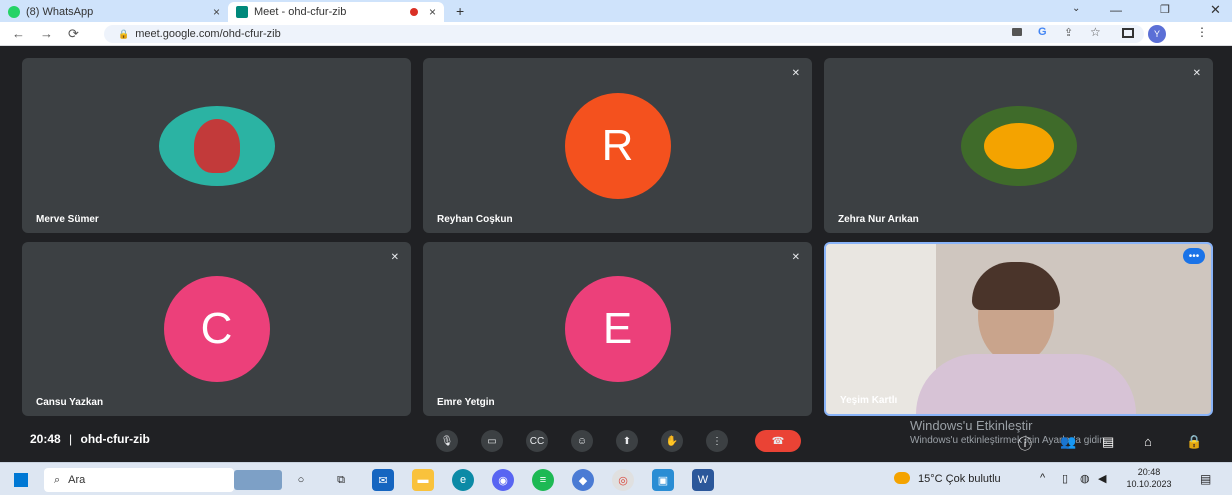  I want to click on participant-name: Merve Sümer, so click(67, 219).